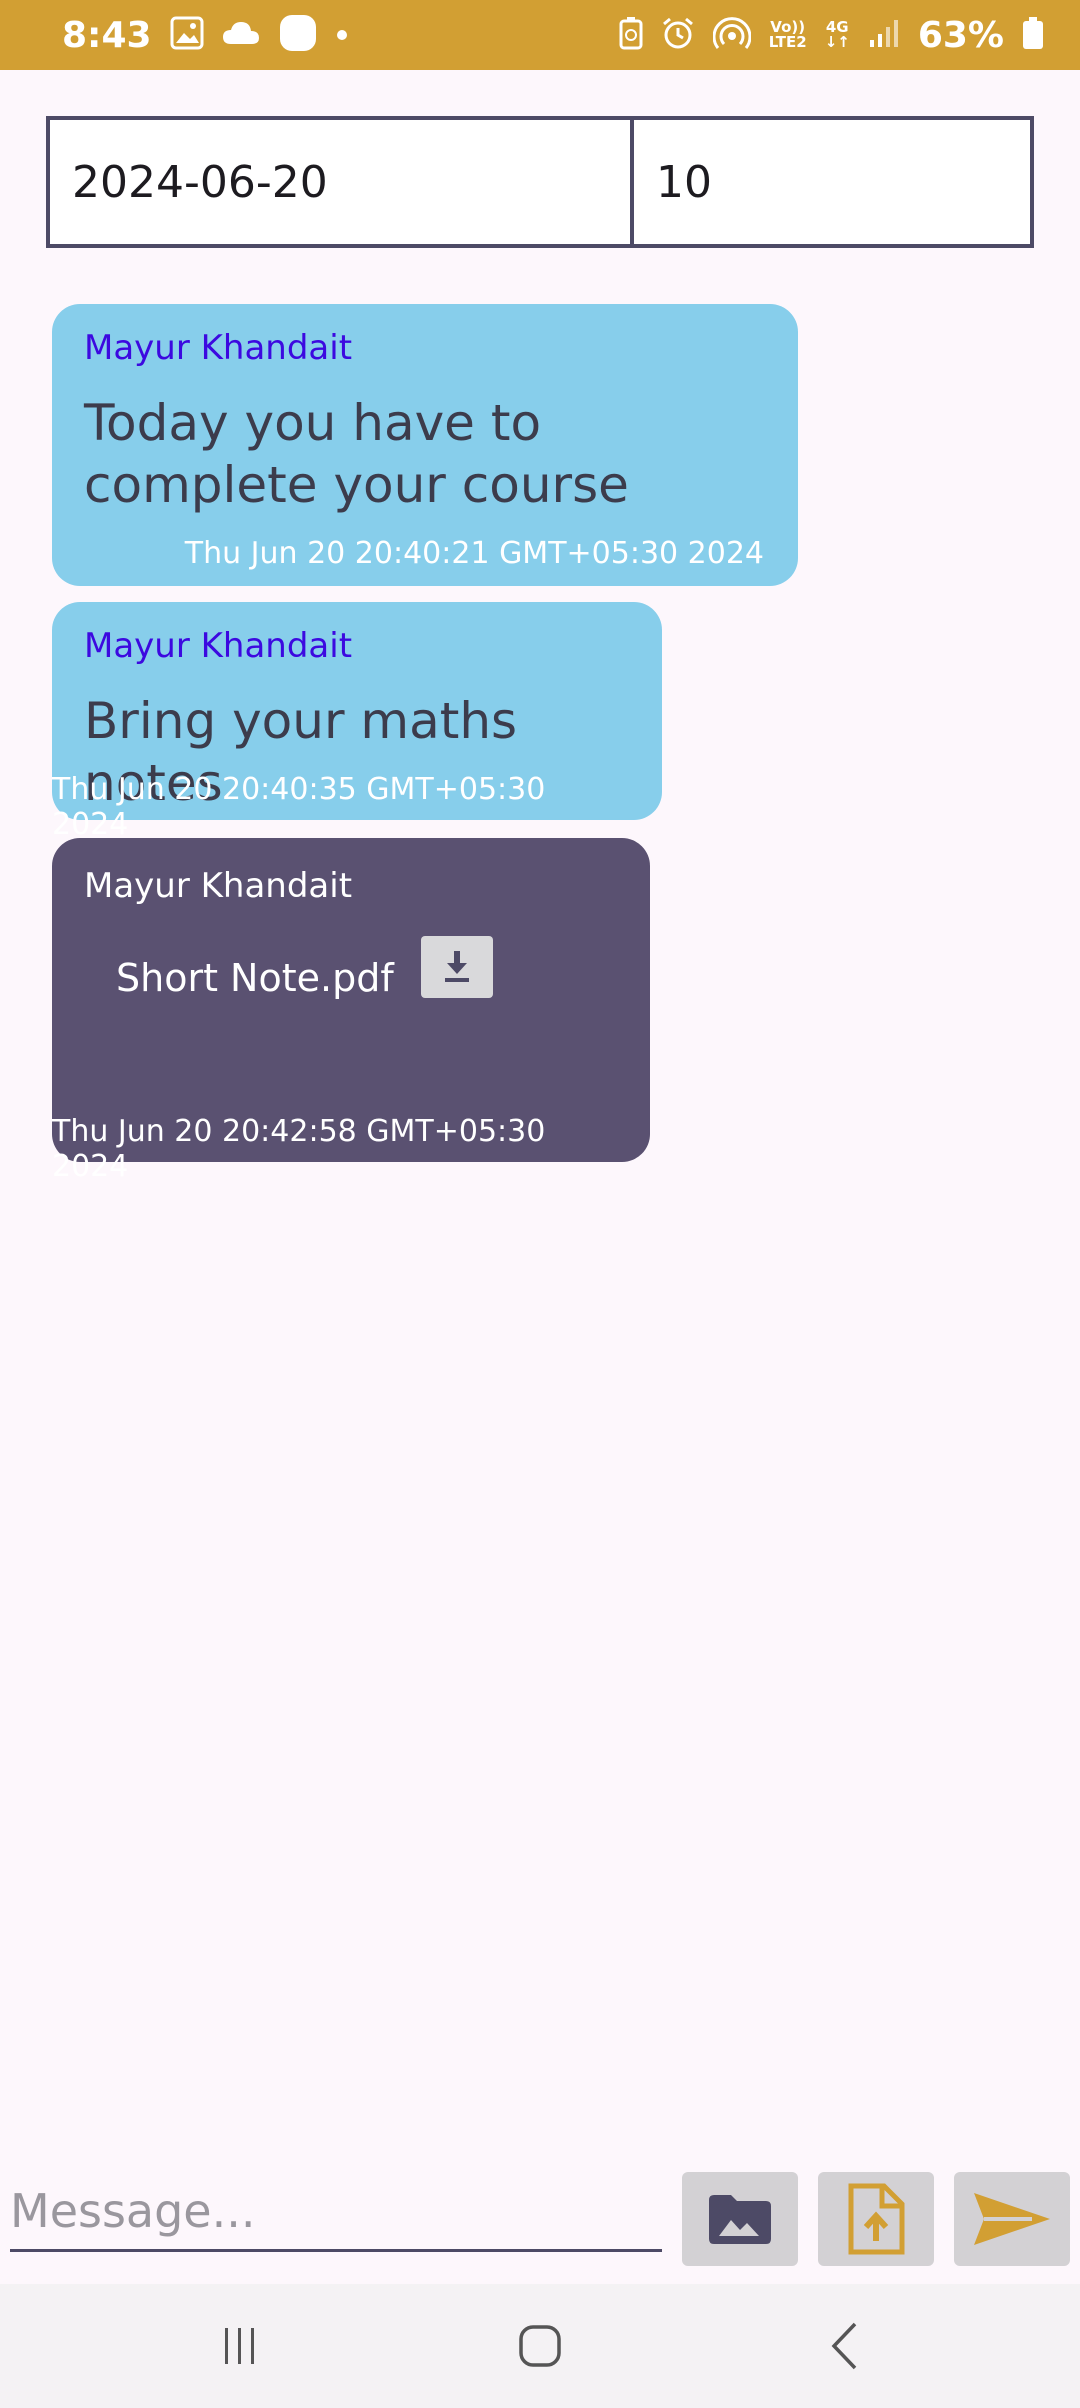  I want to click on status-right: Vo)) LTE2 4G ↓↑ 63%, so click(831, 35).